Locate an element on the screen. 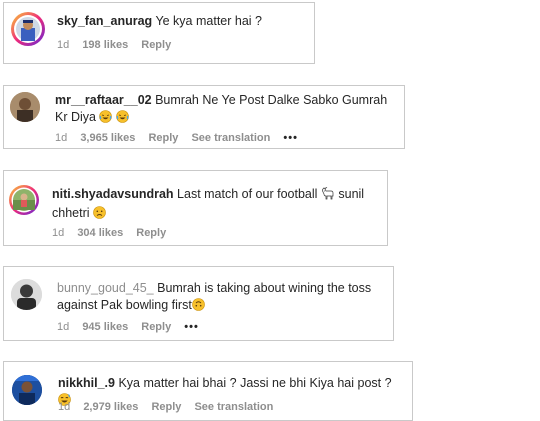 Image resolution: width=540 pixels, height=421 pixels. comment-meta: 1d 2,979 likes Reply See translation is located at coordinates (170, 407).